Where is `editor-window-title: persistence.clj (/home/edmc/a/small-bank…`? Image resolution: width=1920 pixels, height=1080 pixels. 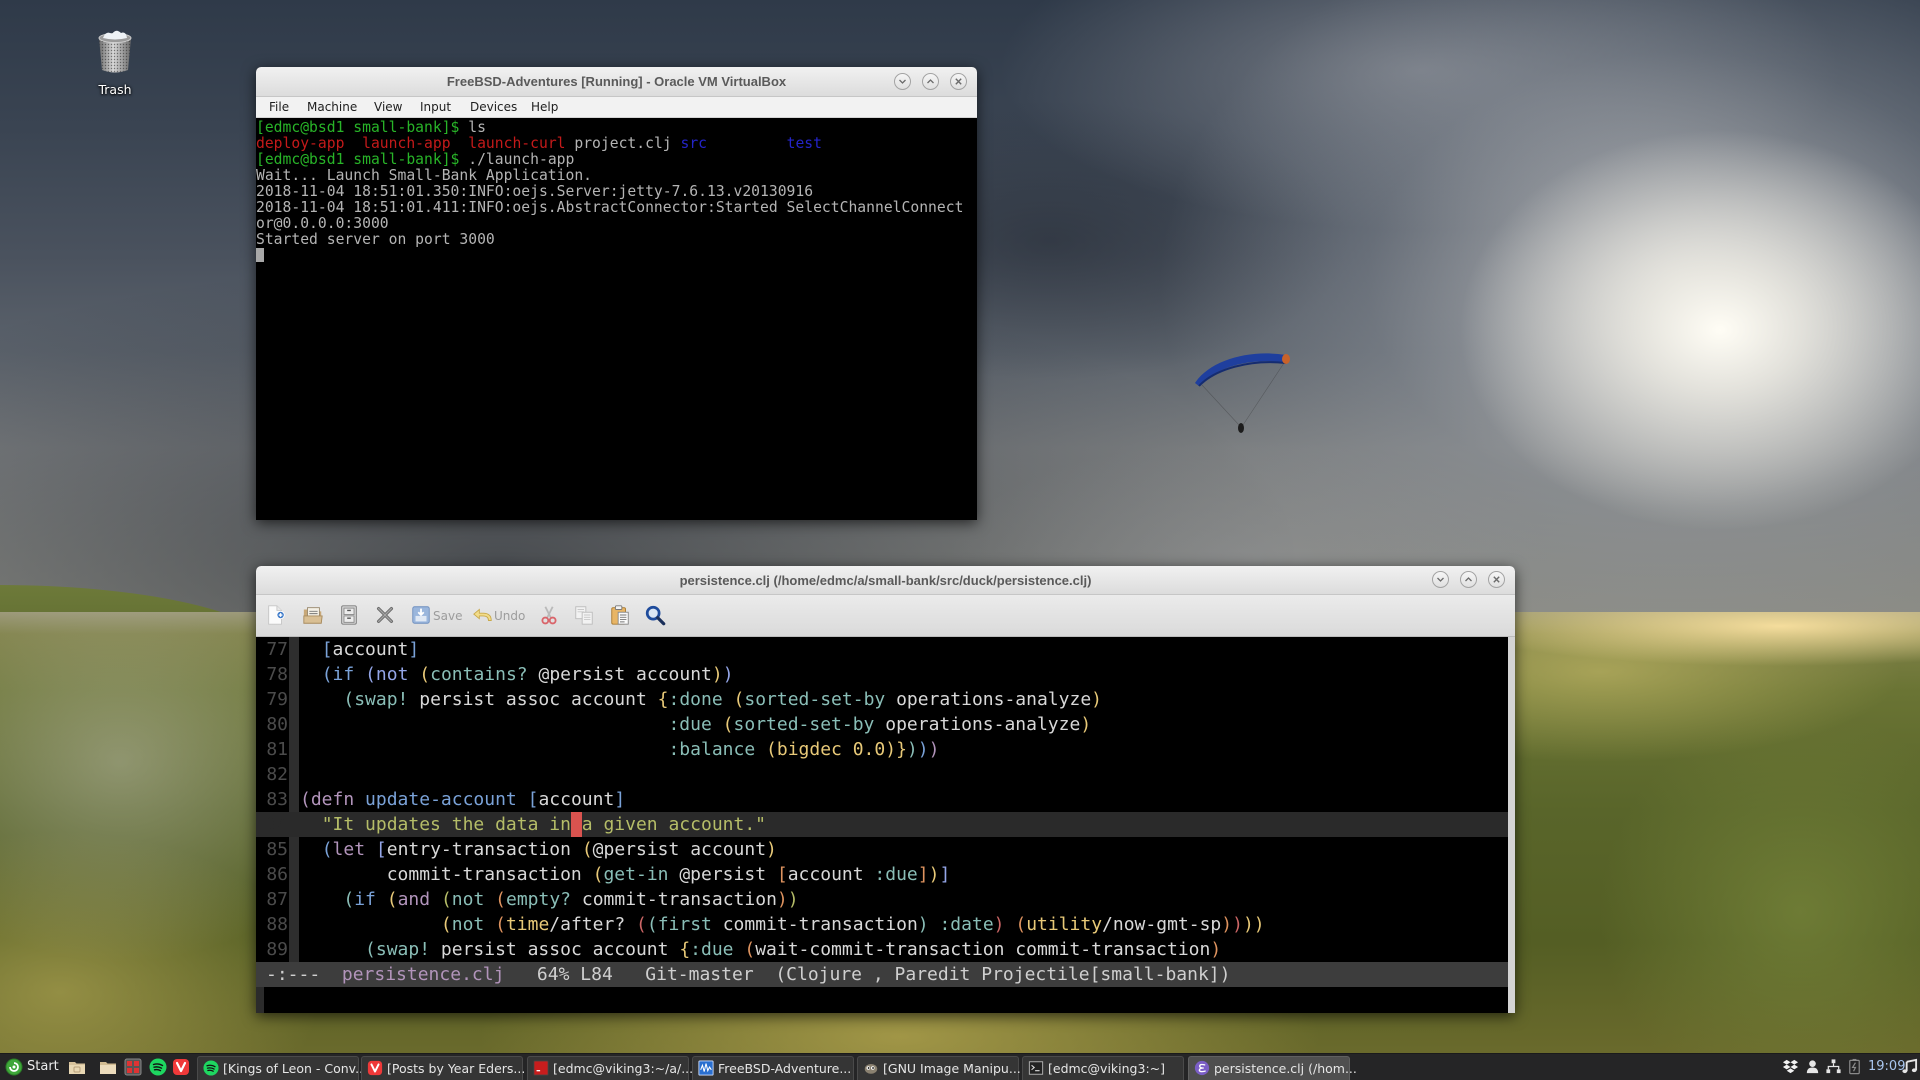 editor-window-title: persistence.clj (/home/edmc/a/small-bank… is located at coordinates (885, 580).